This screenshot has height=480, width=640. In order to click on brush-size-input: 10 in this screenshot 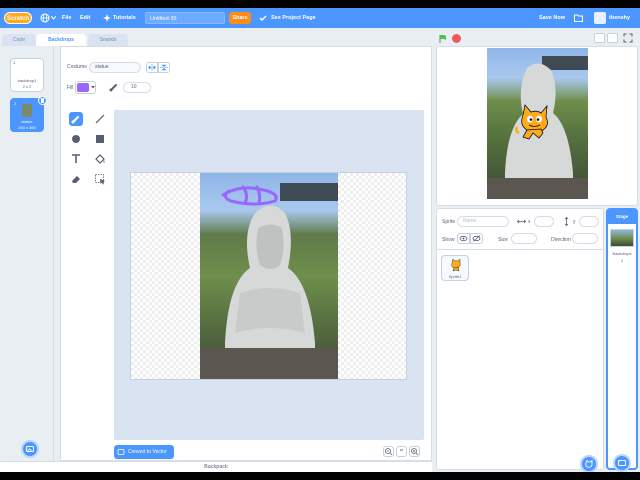, I will do `click(137, 87)`.